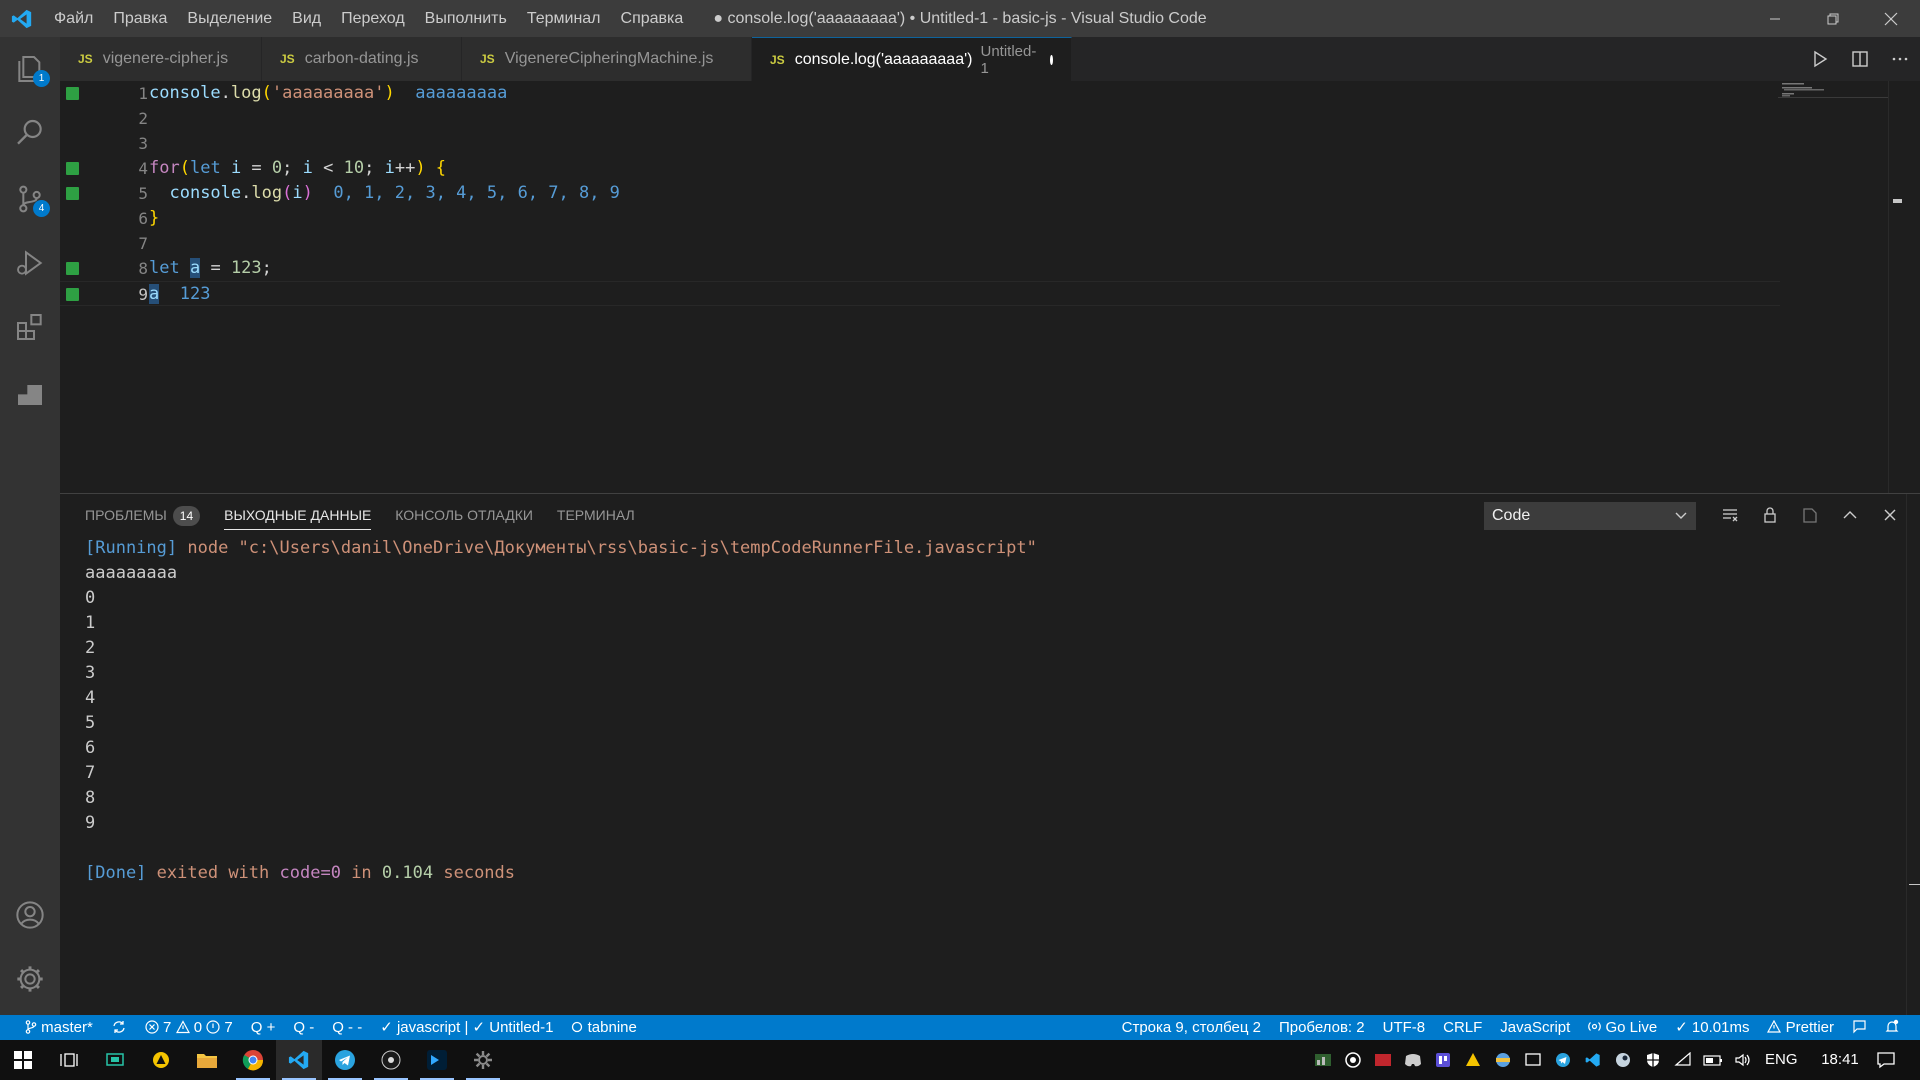 The image size is (1920, 1080). I want to click on code-line: 3, so click(920, 143).